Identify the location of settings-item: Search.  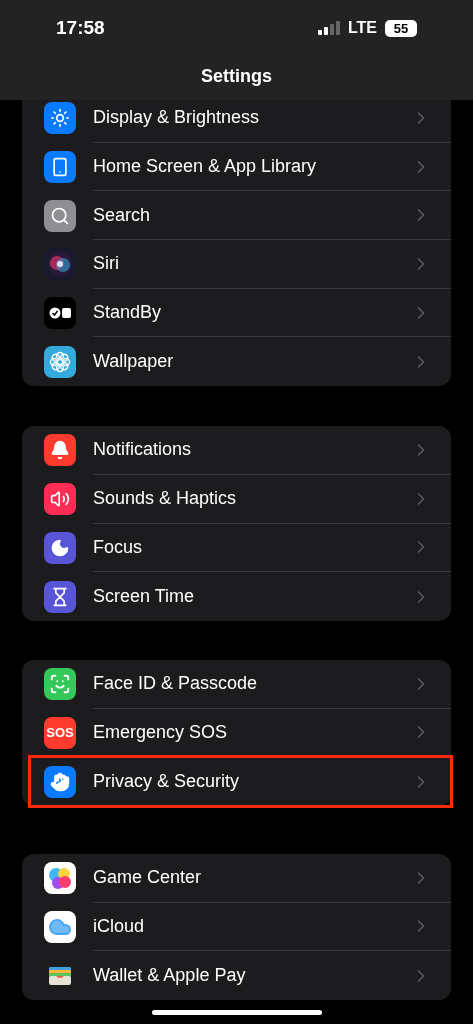
(122, 215).